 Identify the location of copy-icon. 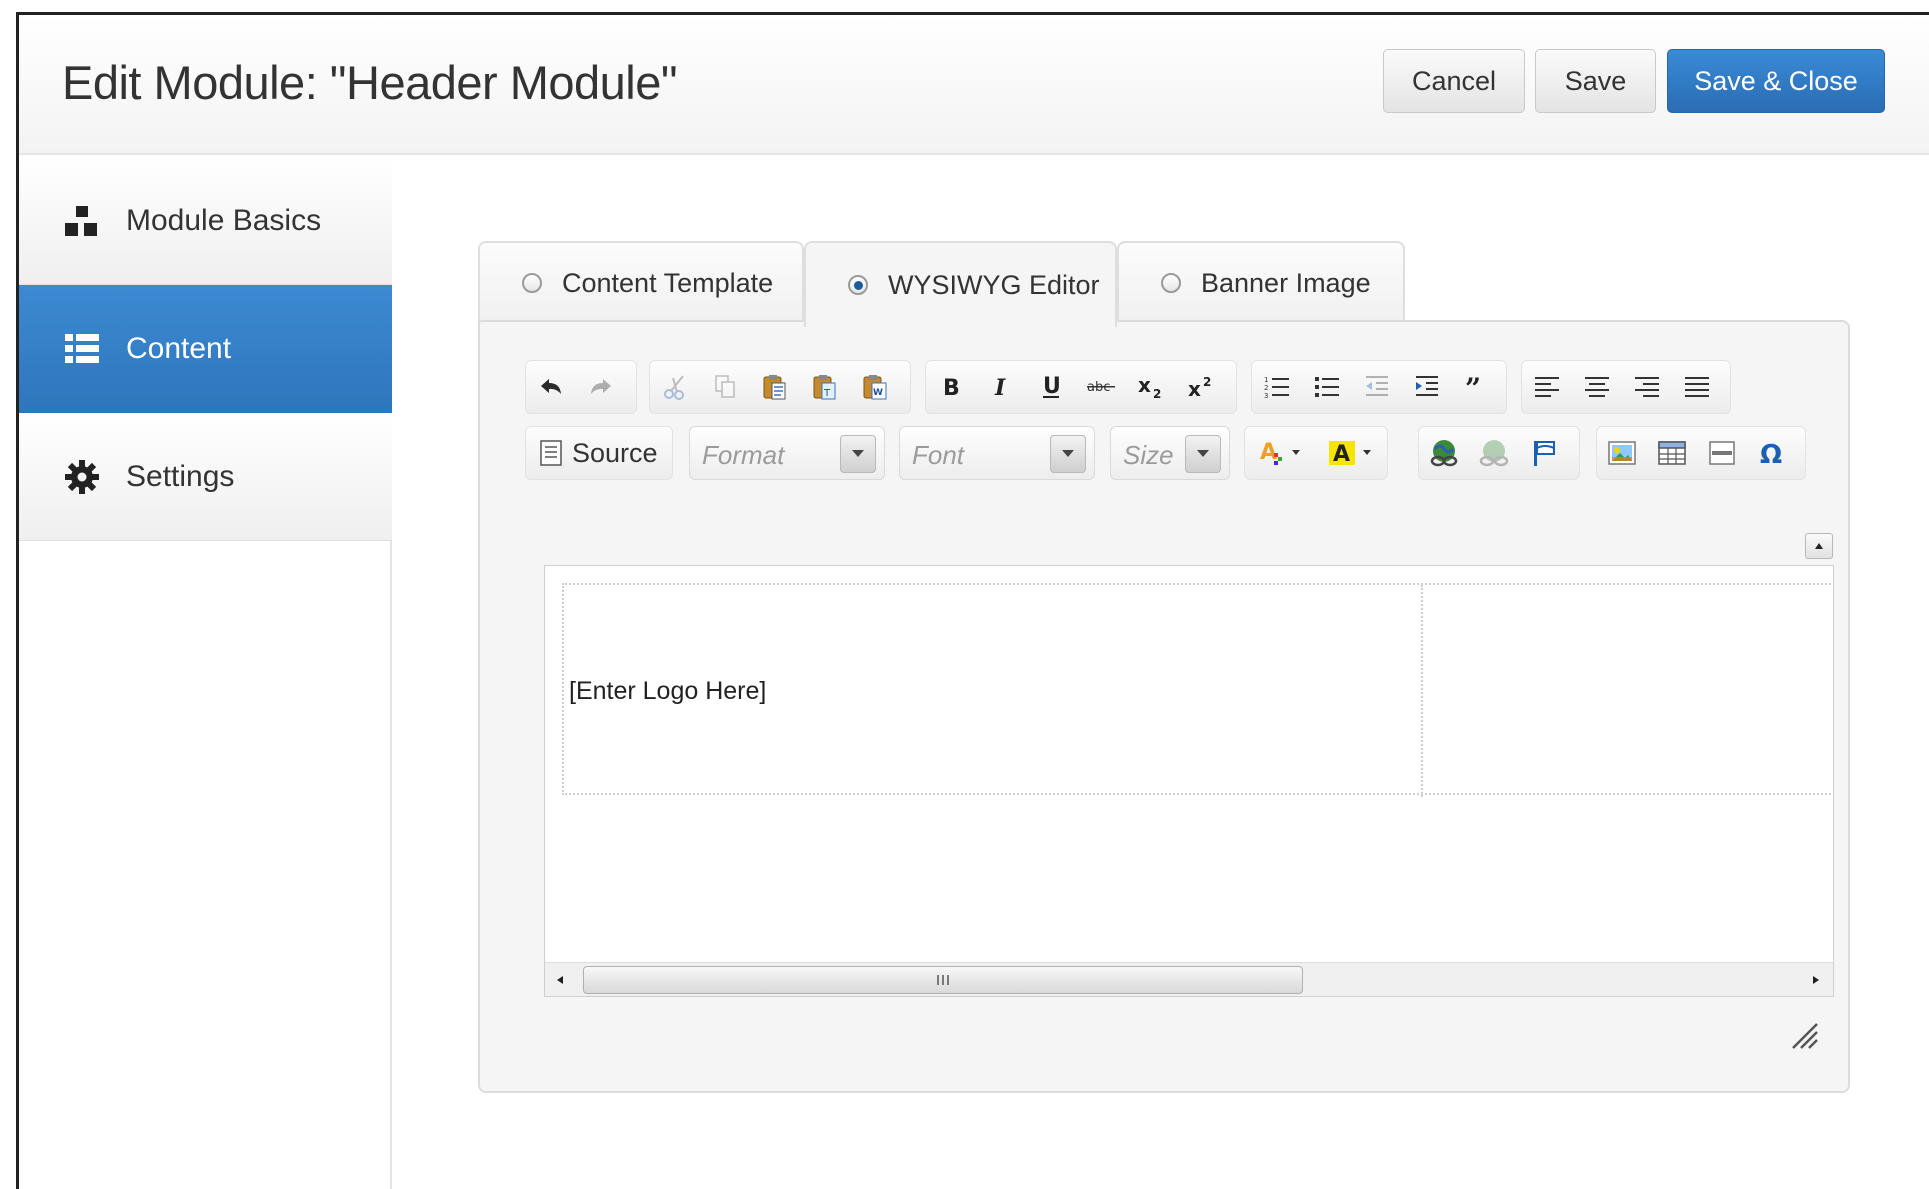
(725, 387).